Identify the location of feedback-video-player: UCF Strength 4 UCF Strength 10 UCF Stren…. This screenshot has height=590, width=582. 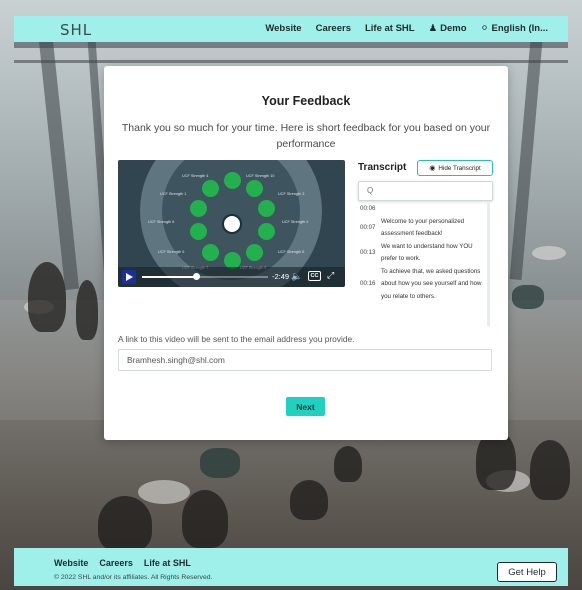
(231, 223).